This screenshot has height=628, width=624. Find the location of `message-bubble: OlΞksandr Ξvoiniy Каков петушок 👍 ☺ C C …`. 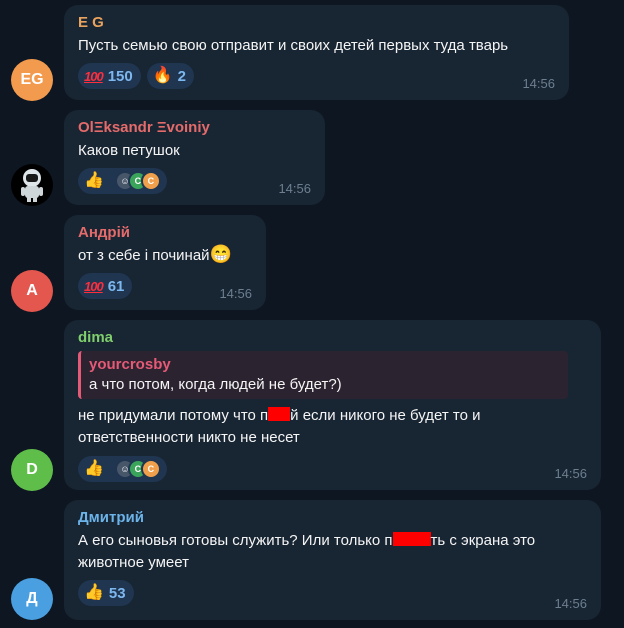

message-bubble: OlΞksandr Ξvoiniy Каков петушок 👍 ☺ C C … is located at coordinates (194, 157).